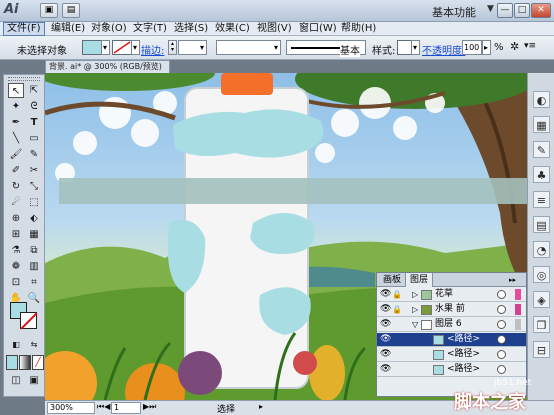 The height and width of the screenshot is (415, 554). Describe the element at coordinates (16, 186) in the screenshot. I see `rotate-tool-icon: ↻` at that location.